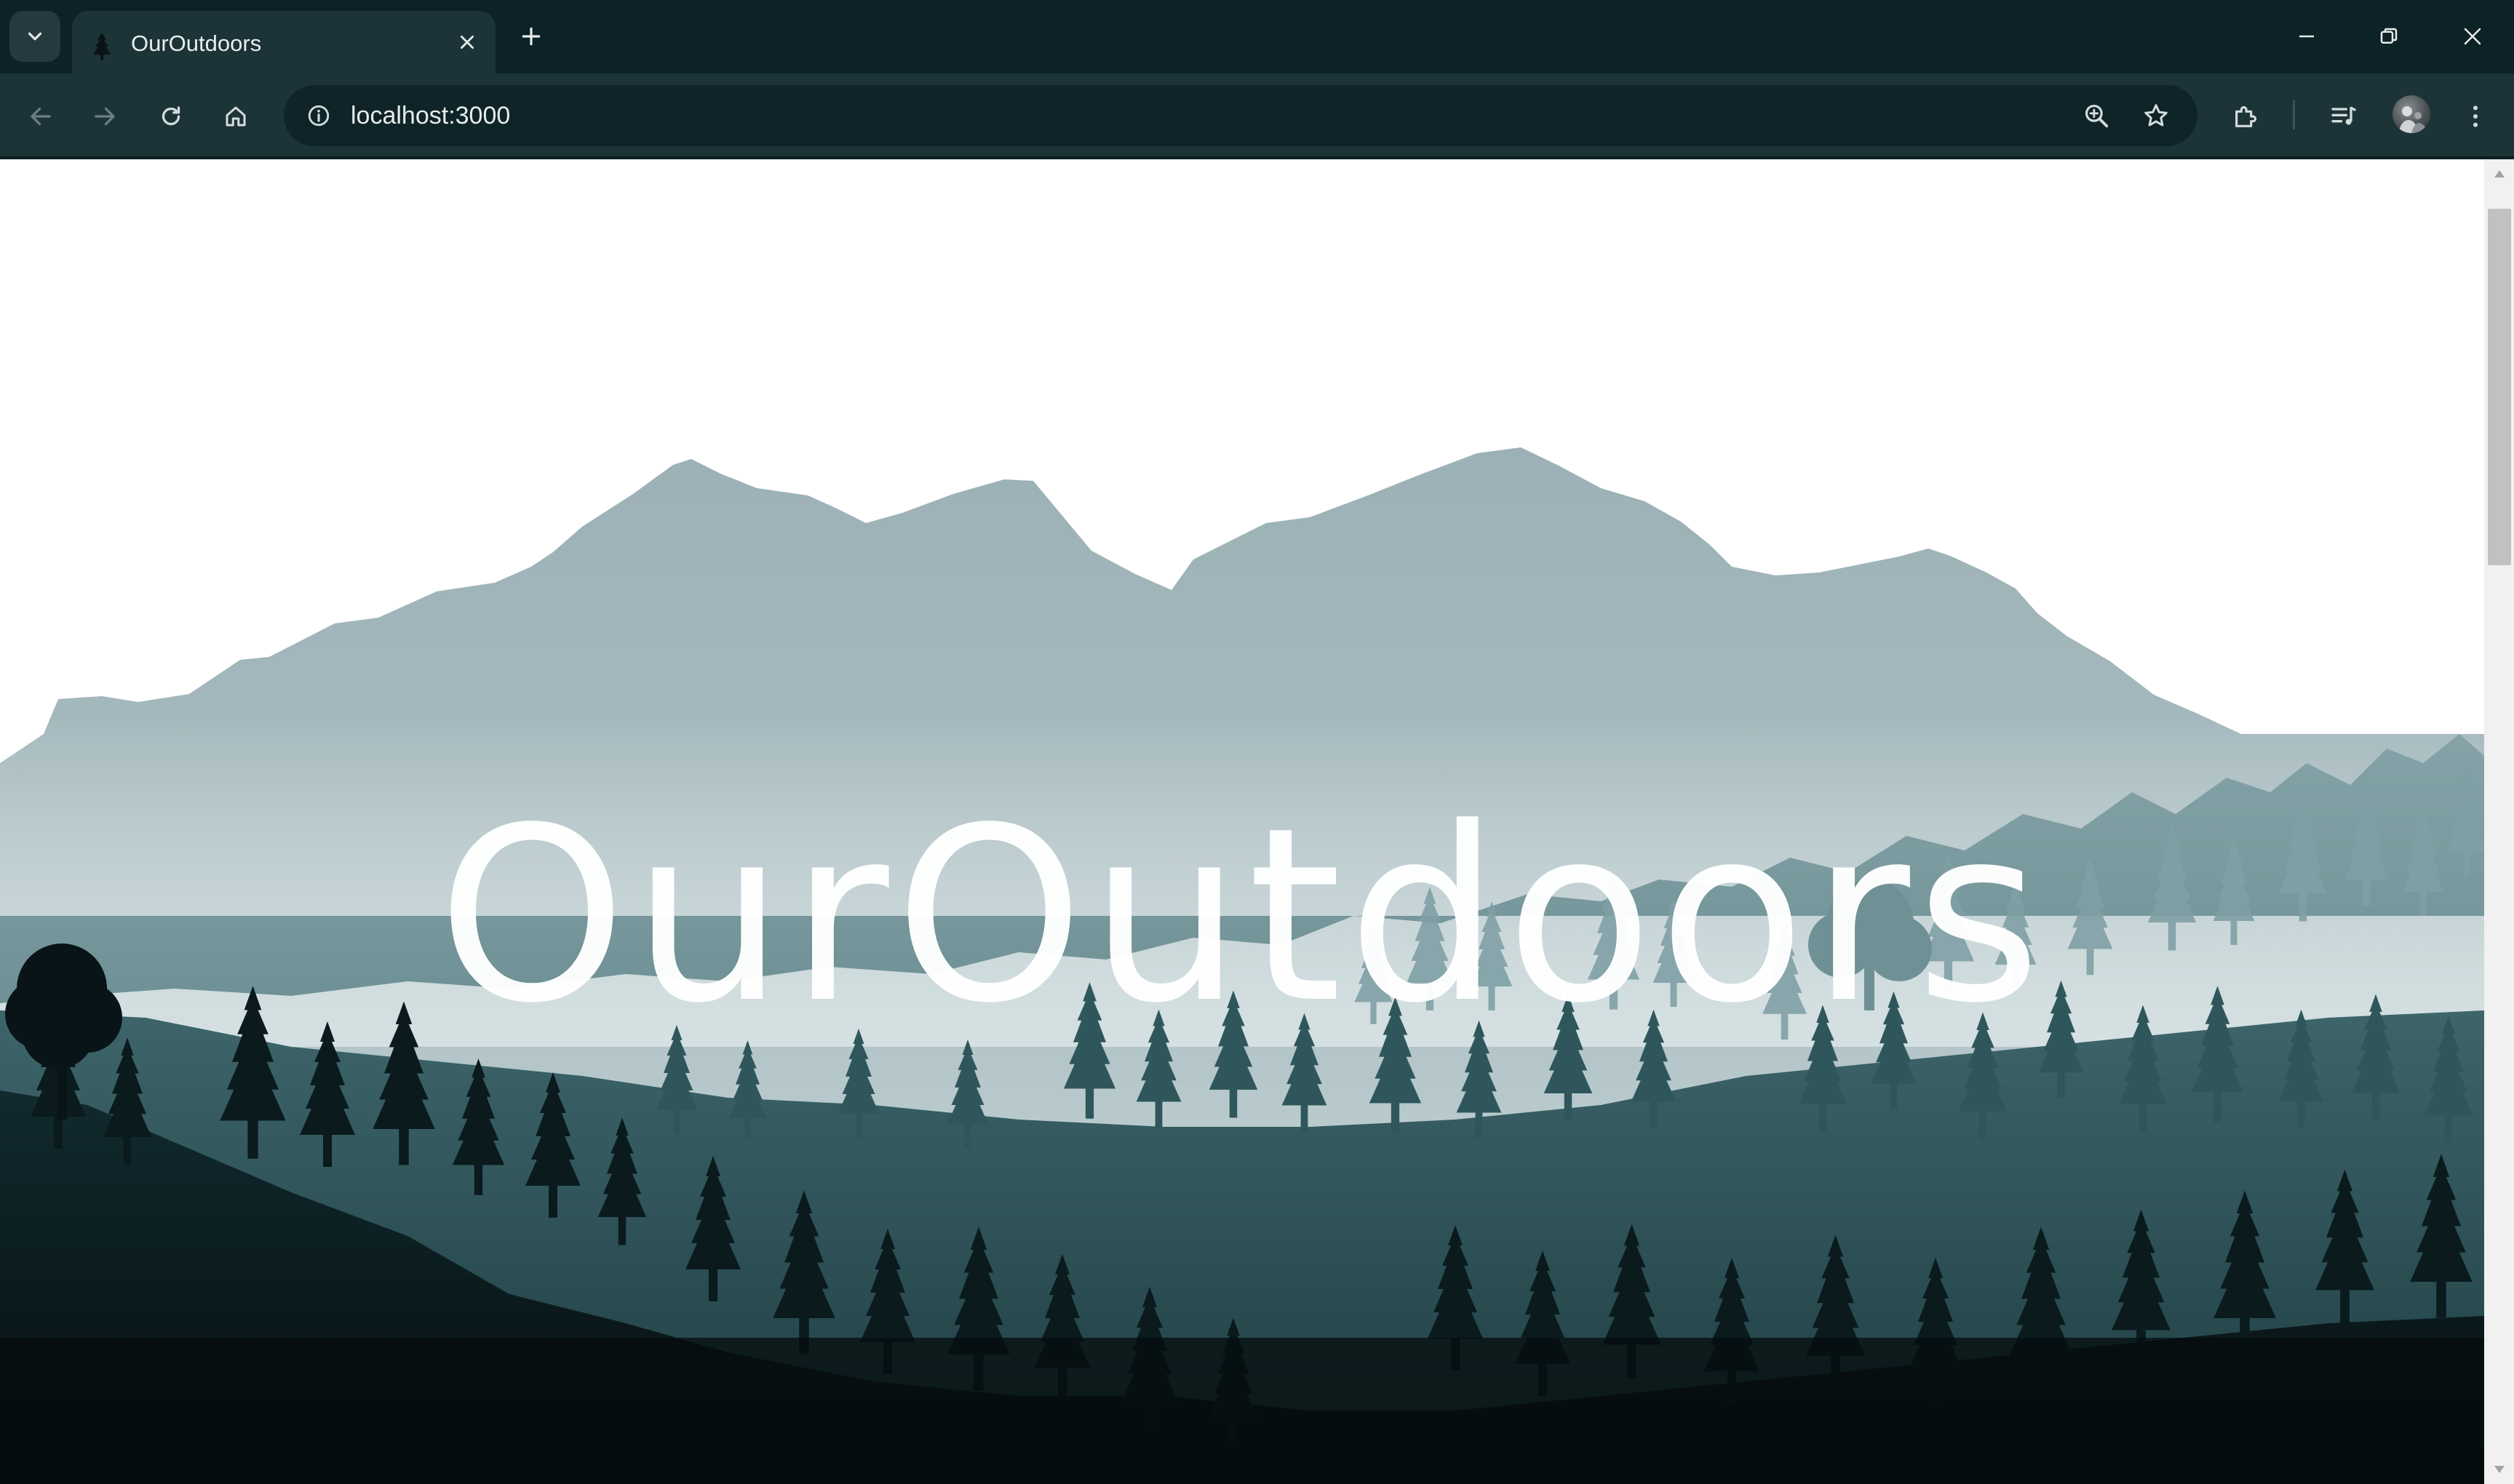 The width and height of the screenshot is (2514, 1484). Describe the element at coordinates (284, 42) in the screenshot. I see `tab-ouroutdoors: OurOutdoors` at that location.